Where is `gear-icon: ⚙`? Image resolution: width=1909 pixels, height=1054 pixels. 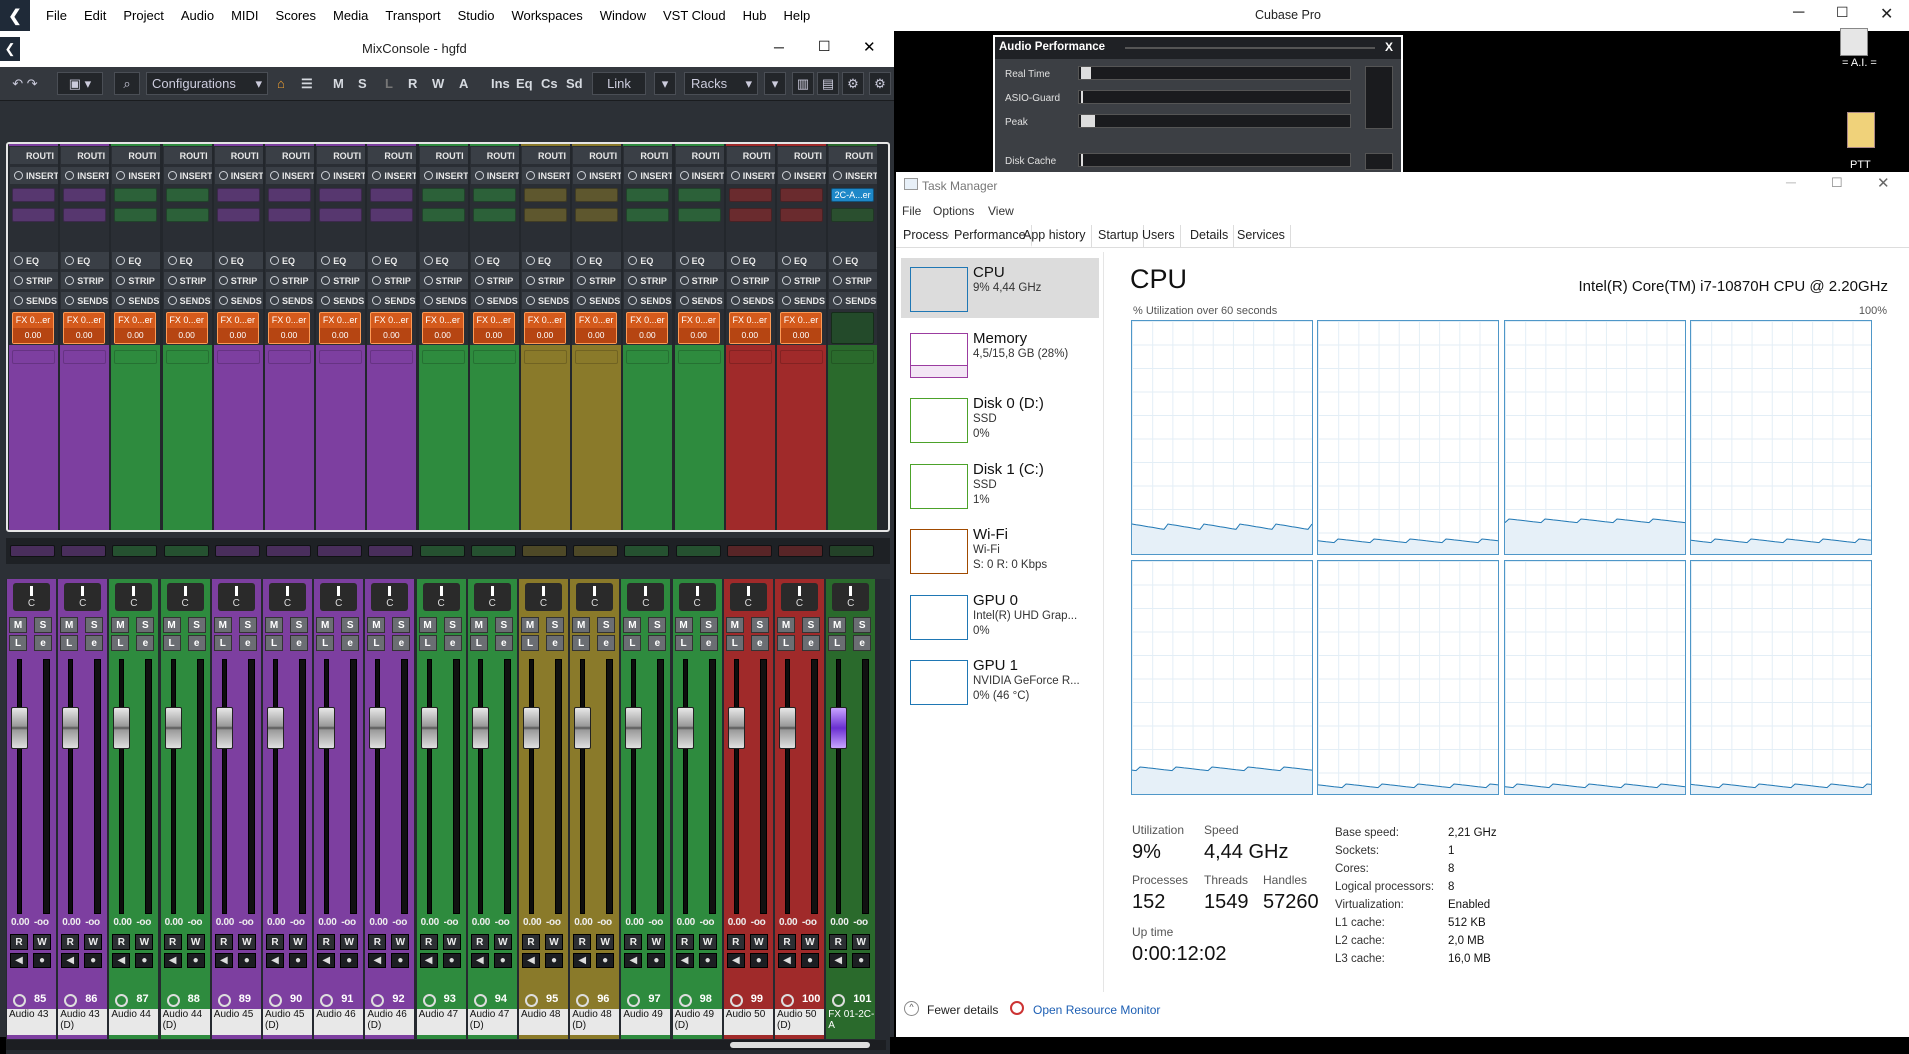 gear-icon: ⚙ is located at coordinates (880, 83).